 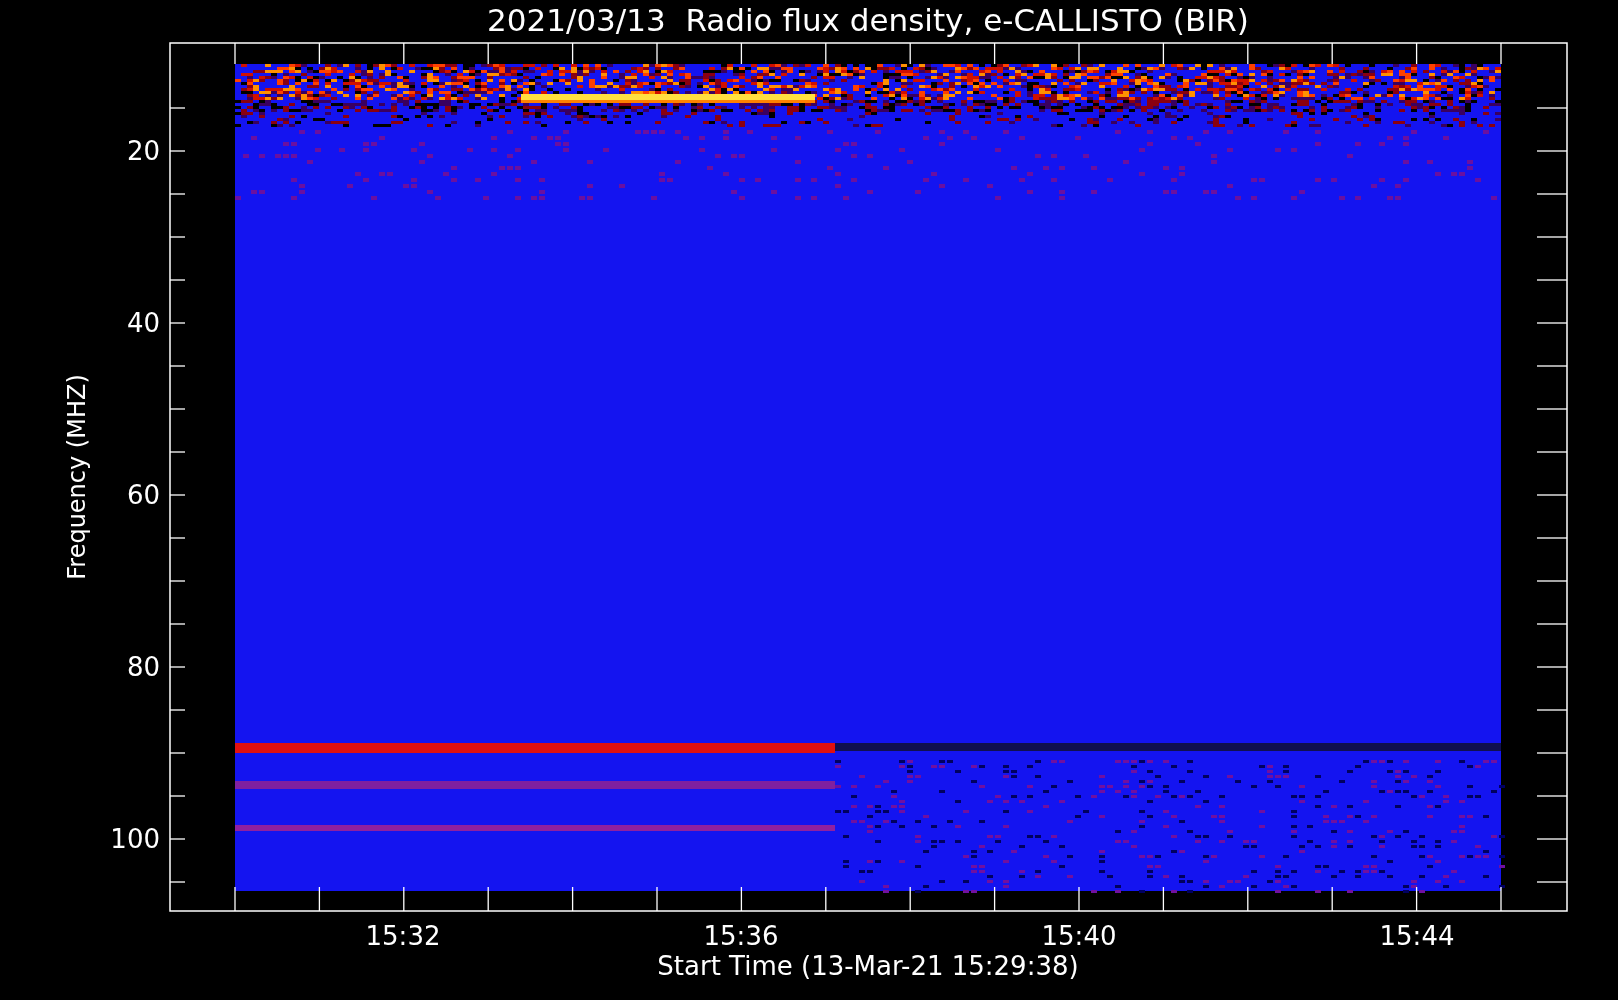 I want to click on tick-label: 20, so click(x=143, y=151).